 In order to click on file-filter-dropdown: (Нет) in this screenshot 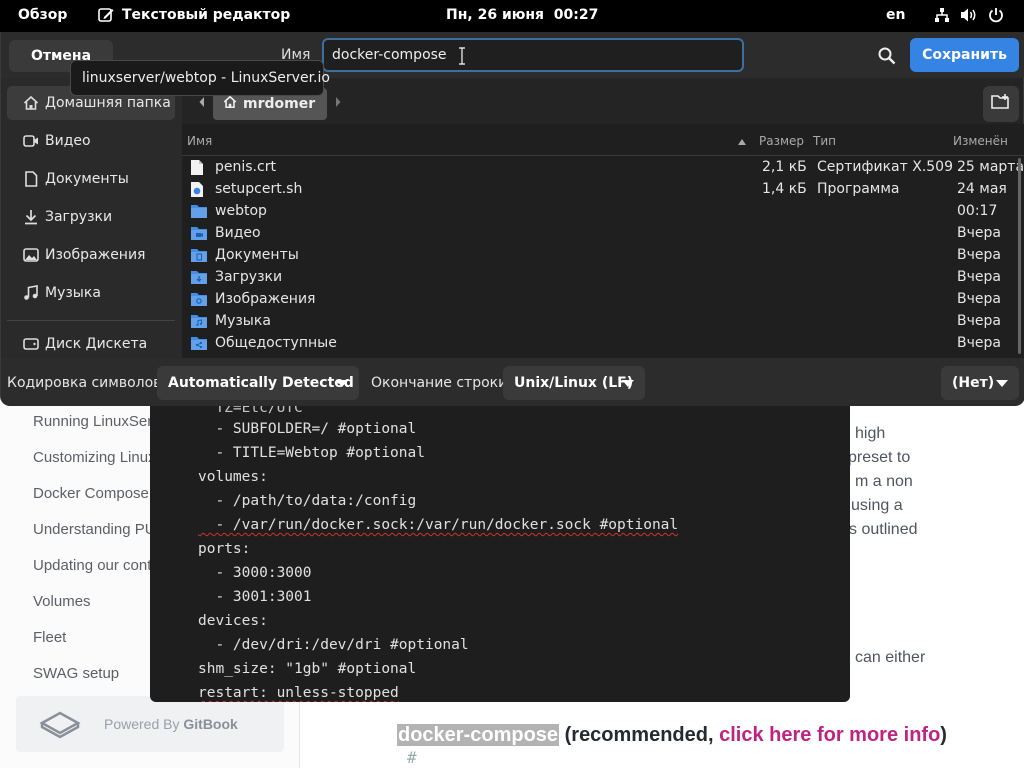, I will do `click(980, 383)`.